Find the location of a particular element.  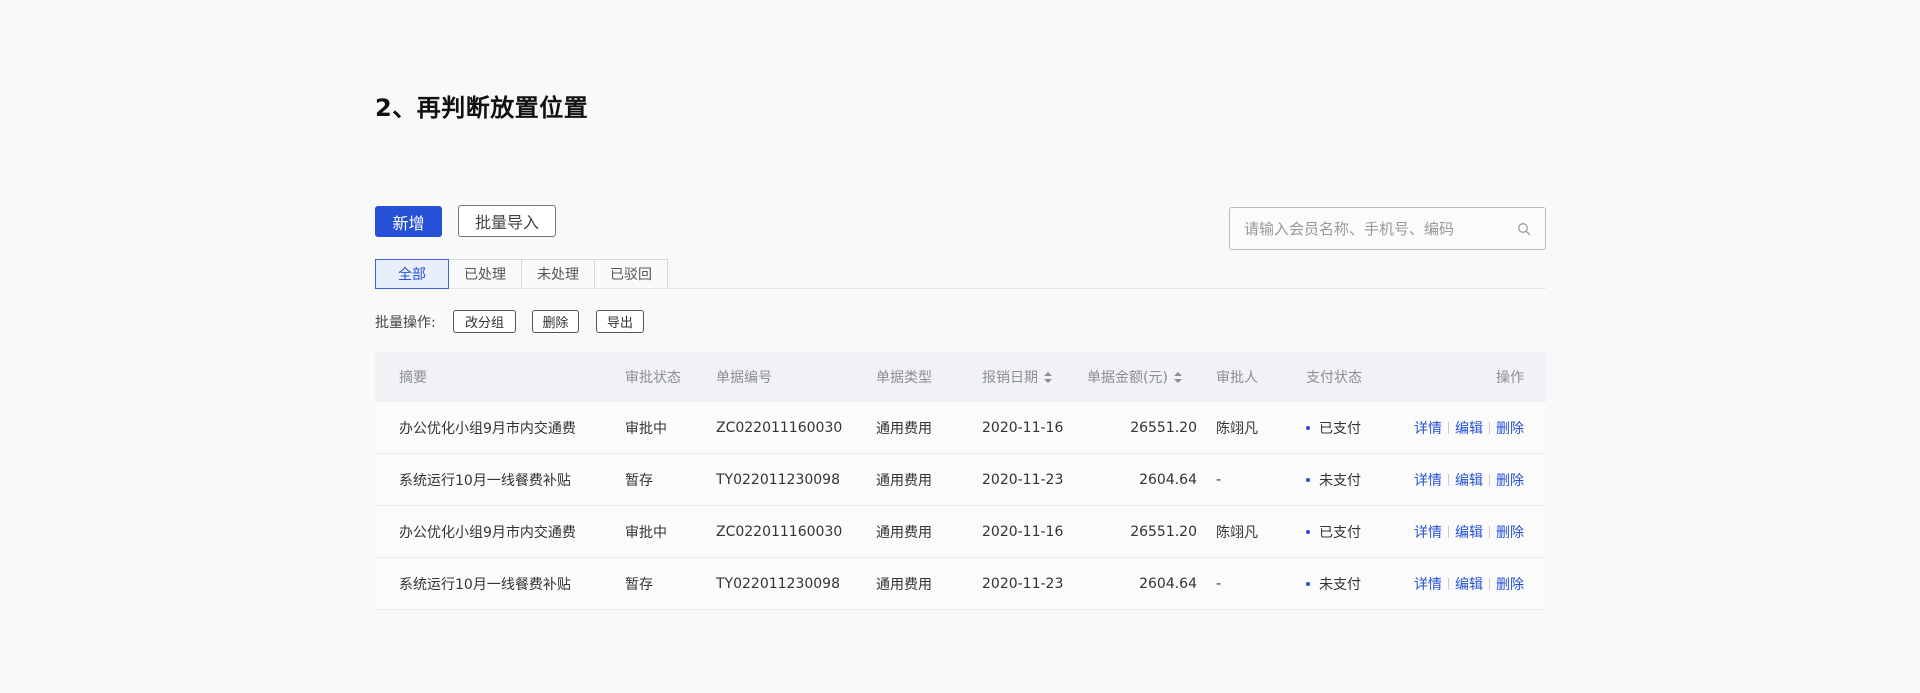

col-approval-status: 审批状态 is located at coordinates (653, 378).